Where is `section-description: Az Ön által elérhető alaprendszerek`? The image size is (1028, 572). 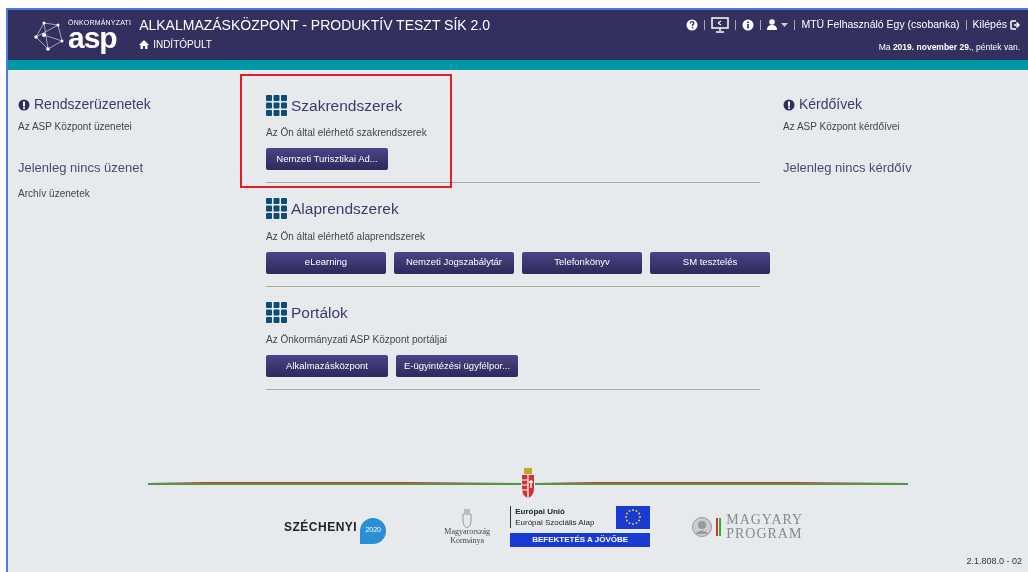
section-description: Az Ön által elérhető alaprendszerek is located at coordinates (346, 236).